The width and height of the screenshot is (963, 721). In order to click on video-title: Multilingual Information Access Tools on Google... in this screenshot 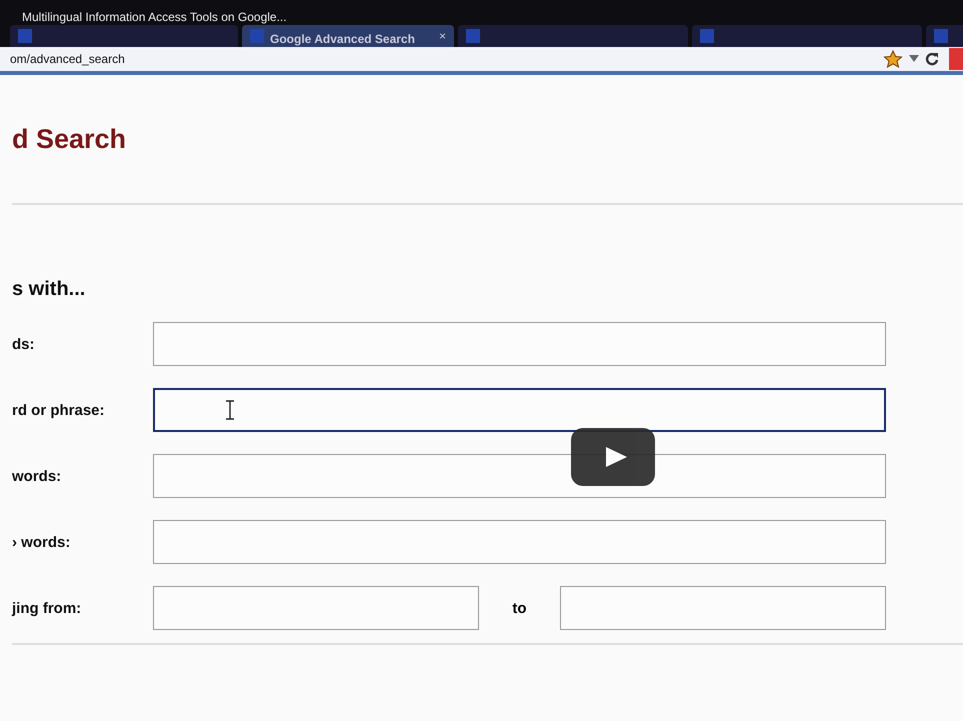, I will do `click(154, 17)`.